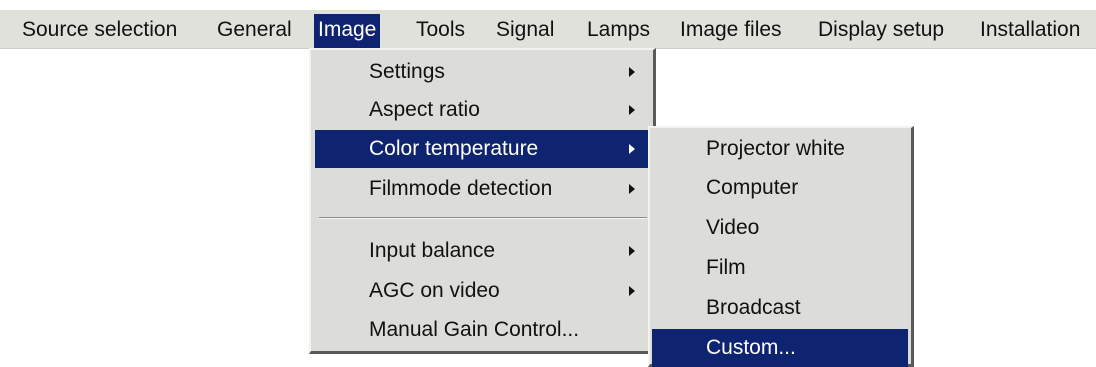 The image size is (1096, 367). Describe the element at coordinates (618, 30) in the screenshot. I see `menu-lamps: Lamps` at that location.